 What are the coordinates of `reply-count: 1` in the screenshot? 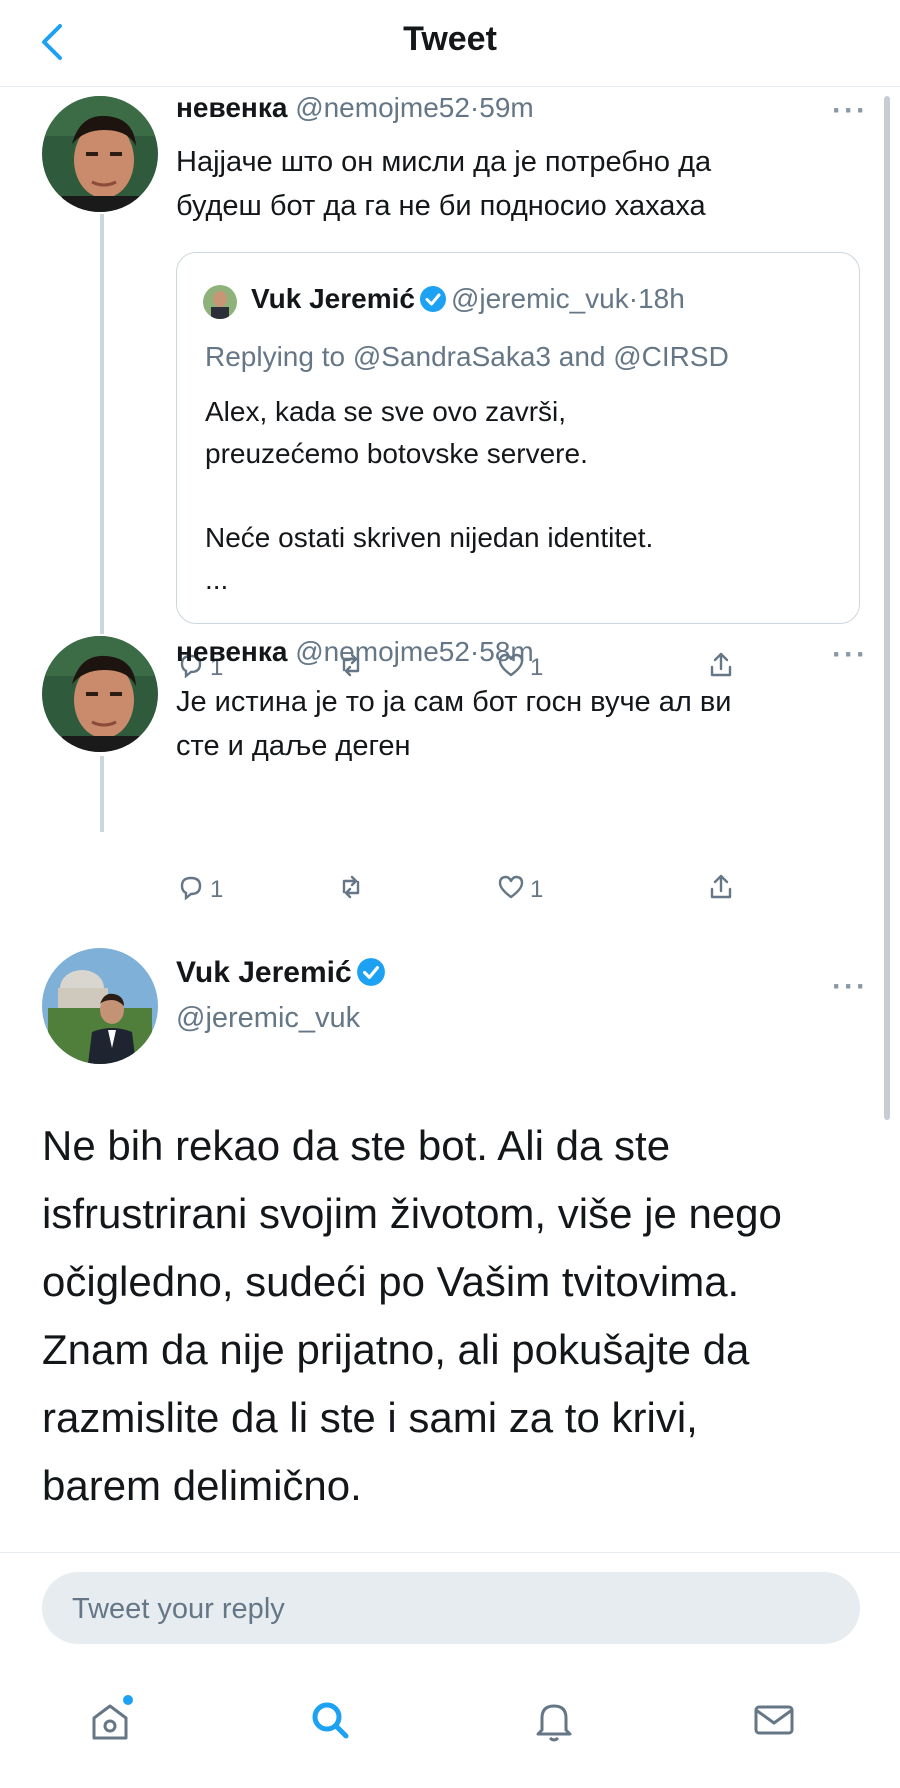 It's located at (217, 889).